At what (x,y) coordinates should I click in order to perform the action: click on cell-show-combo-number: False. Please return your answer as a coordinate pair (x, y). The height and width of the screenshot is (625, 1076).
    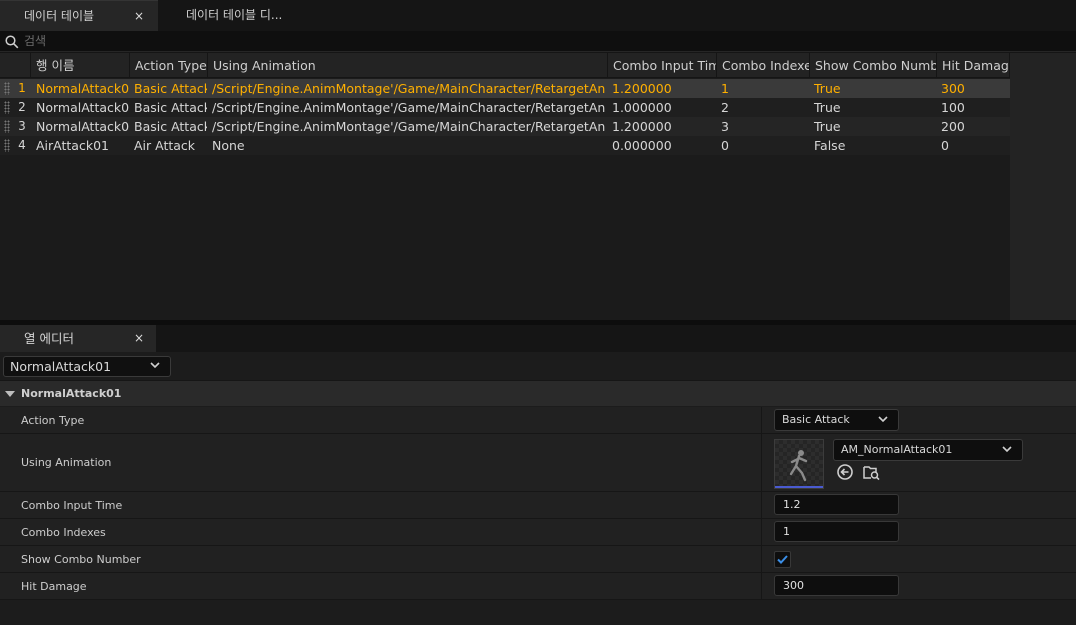
    Looking at the image, I should click on (830, 145).